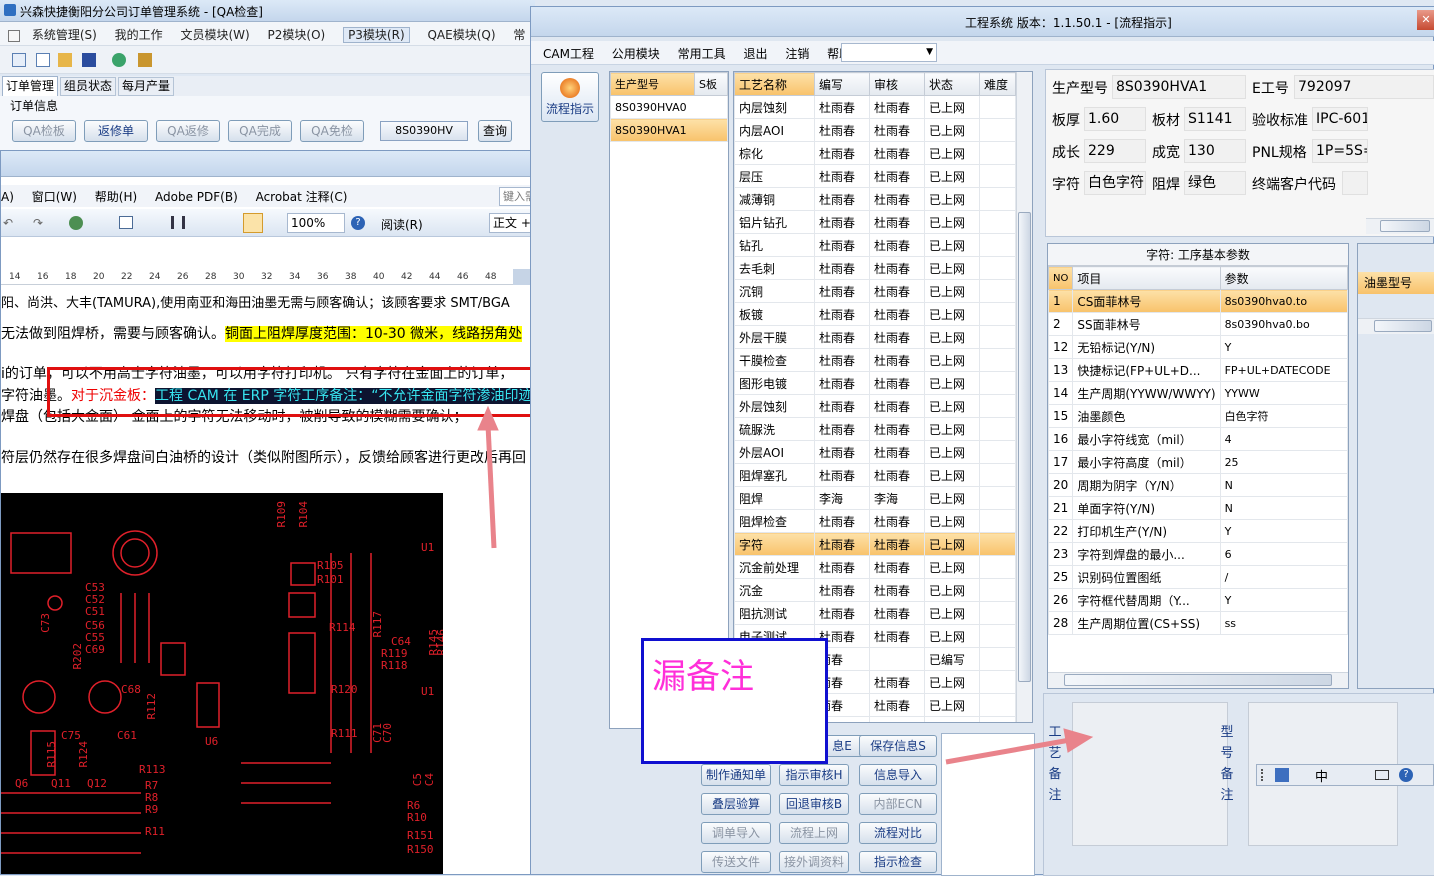 The width and height of the screenshot is (1434, 876). I want to click on param-row: 21 单面字符(Y/N) N, so click(1198, 508).